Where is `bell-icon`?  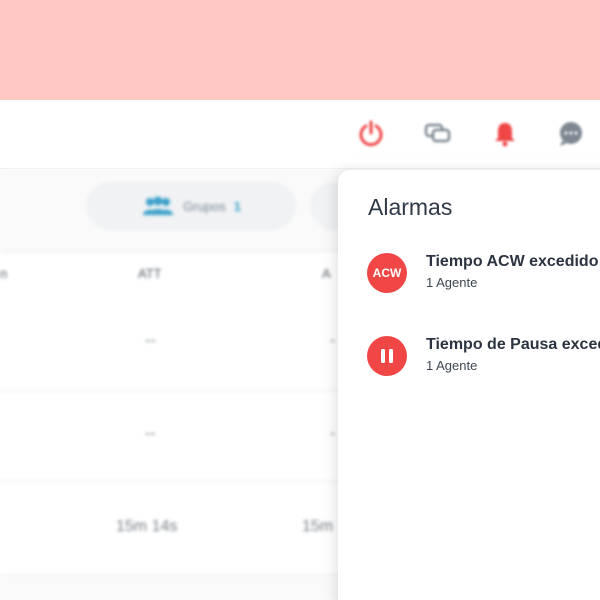
bell-icon is located at coordinates (505, 134).